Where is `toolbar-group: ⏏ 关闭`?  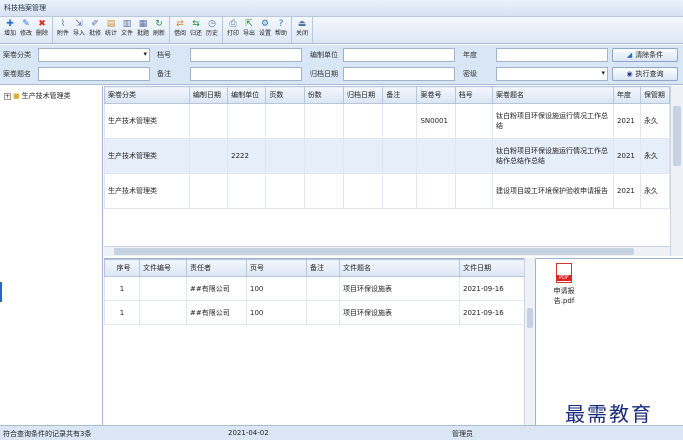 toolbar-group: ⏏ 关闭 is located at coordinates (303, 30).